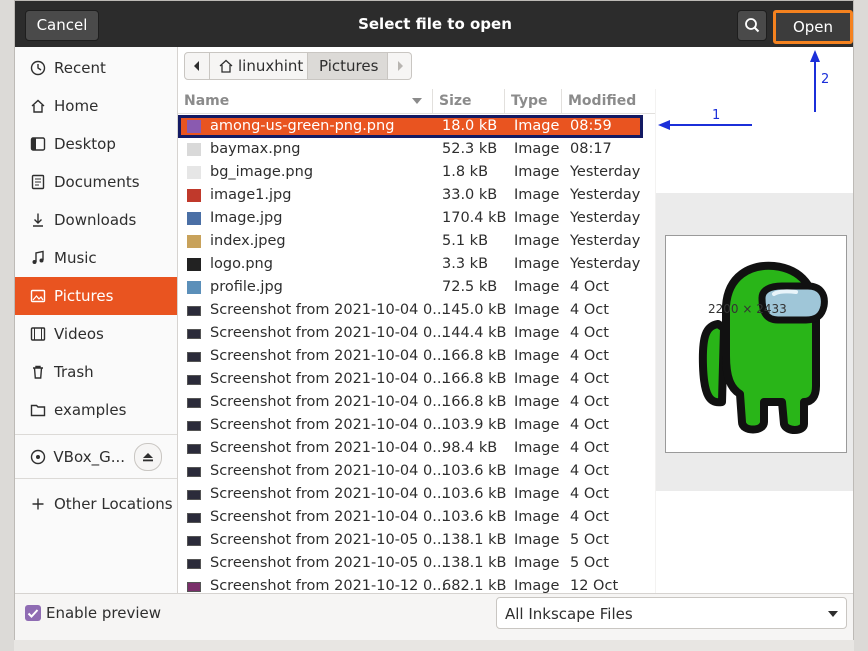 This screenshot has width=868, height=651. Describe the element at coordinates (716, 115) in the screenshot. I see `annotation-label-1: 1` at that location.